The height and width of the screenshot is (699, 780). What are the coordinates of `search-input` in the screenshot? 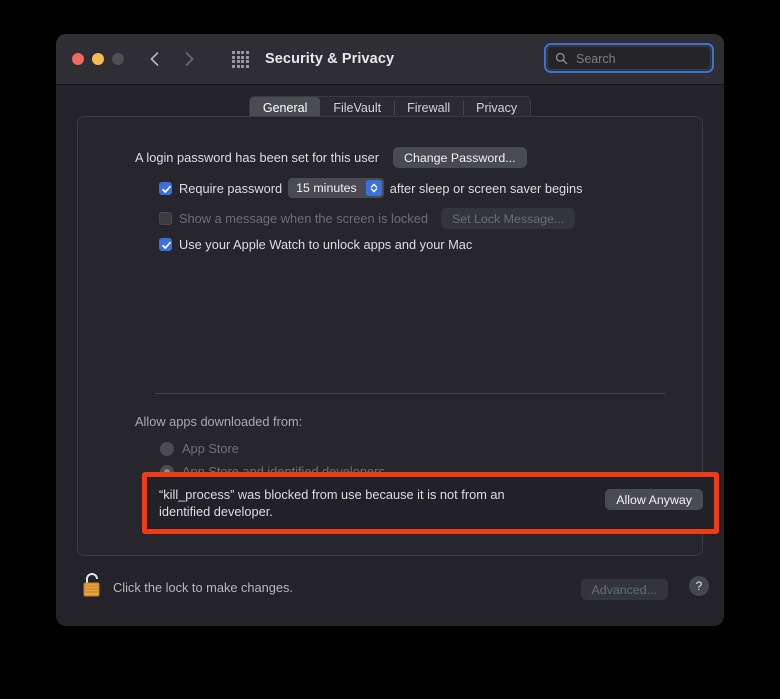 It's located at (640, 59).